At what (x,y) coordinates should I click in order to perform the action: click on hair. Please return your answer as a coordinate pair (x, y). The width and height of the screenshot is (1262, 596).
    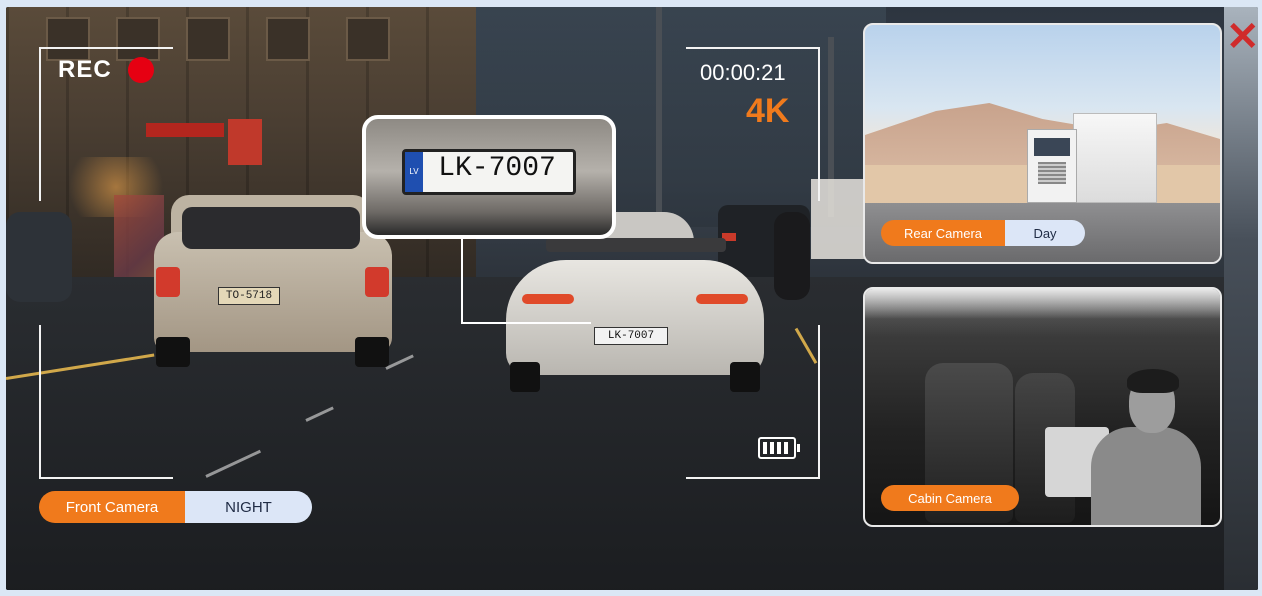
    Looking at the image, I should click on (1153, 381).